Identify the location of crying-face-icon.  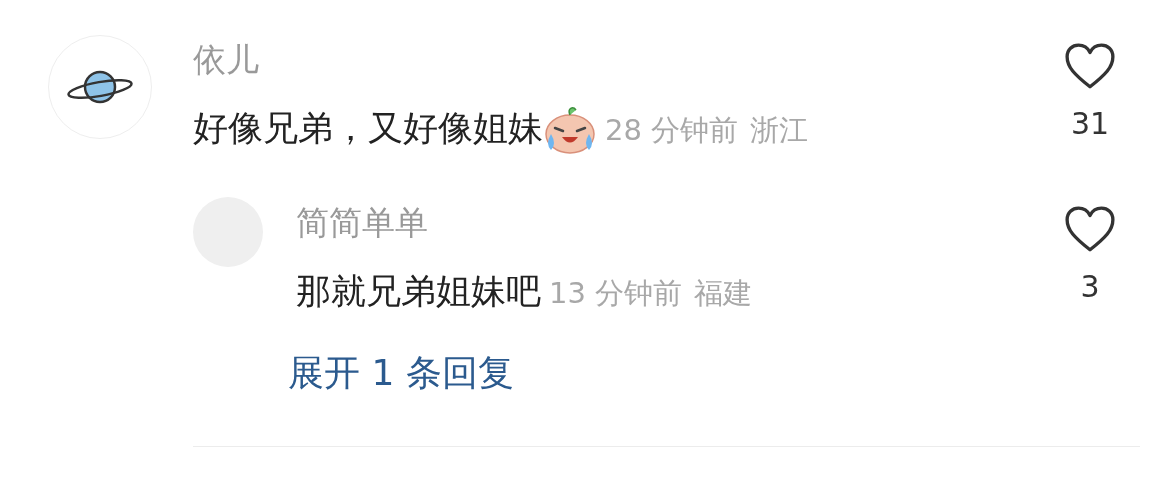
(570, 129).